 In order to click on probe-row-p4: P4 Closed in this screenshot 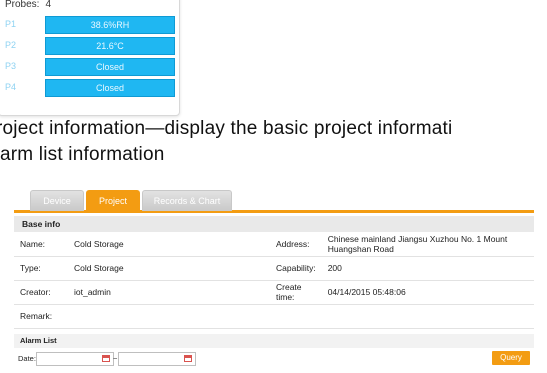, I will do `click(90, 88)`.